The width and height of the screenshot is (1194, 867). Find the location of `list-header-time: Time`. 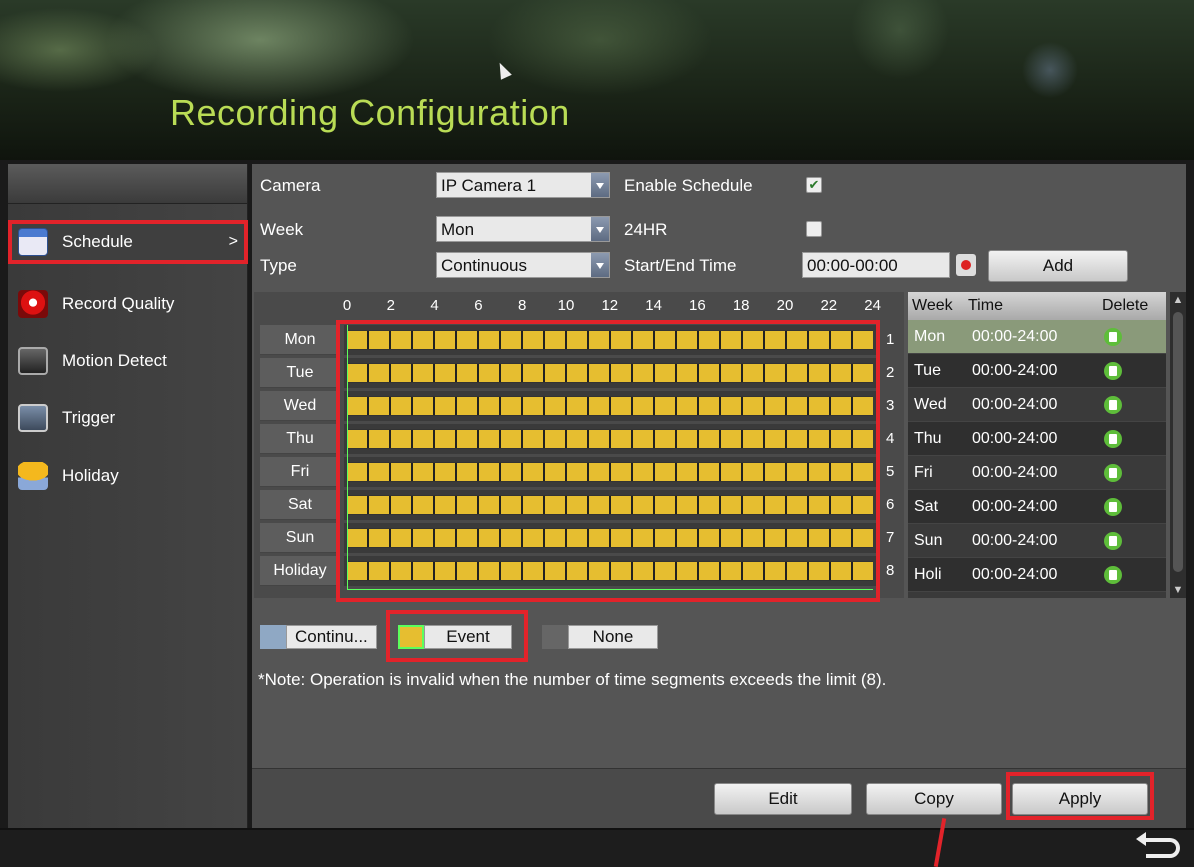

list-header-time: Time is located at coordinates (985, 305).